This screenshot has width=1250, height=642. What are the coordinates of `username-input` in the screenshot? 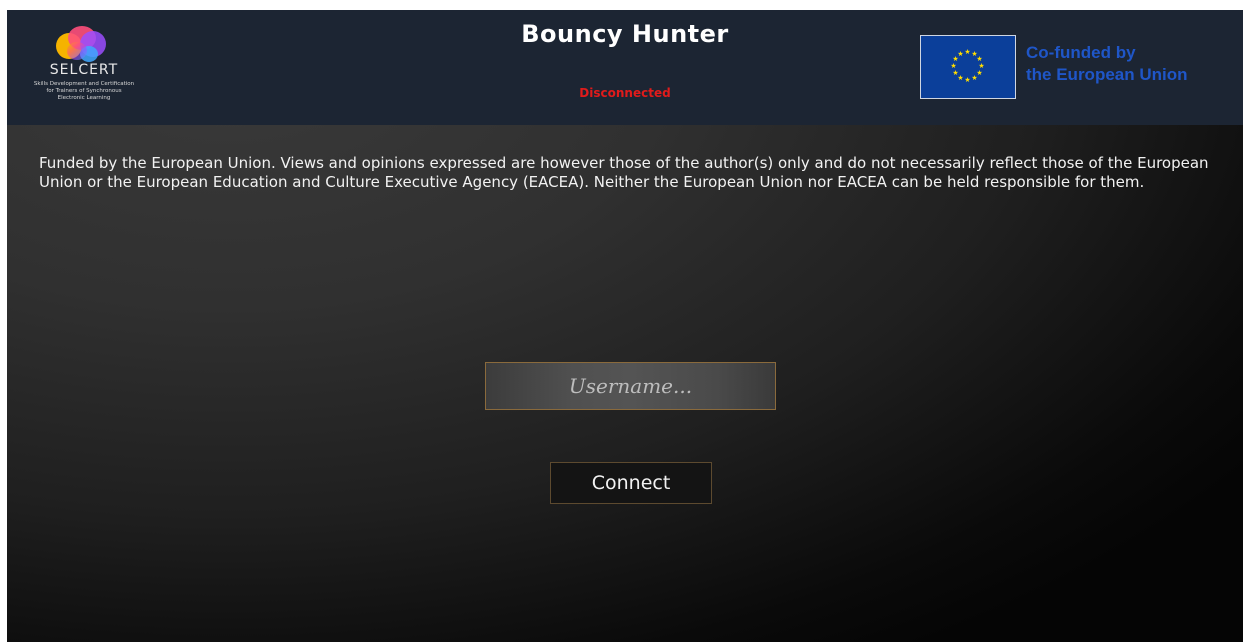 It's located at (630, 386).